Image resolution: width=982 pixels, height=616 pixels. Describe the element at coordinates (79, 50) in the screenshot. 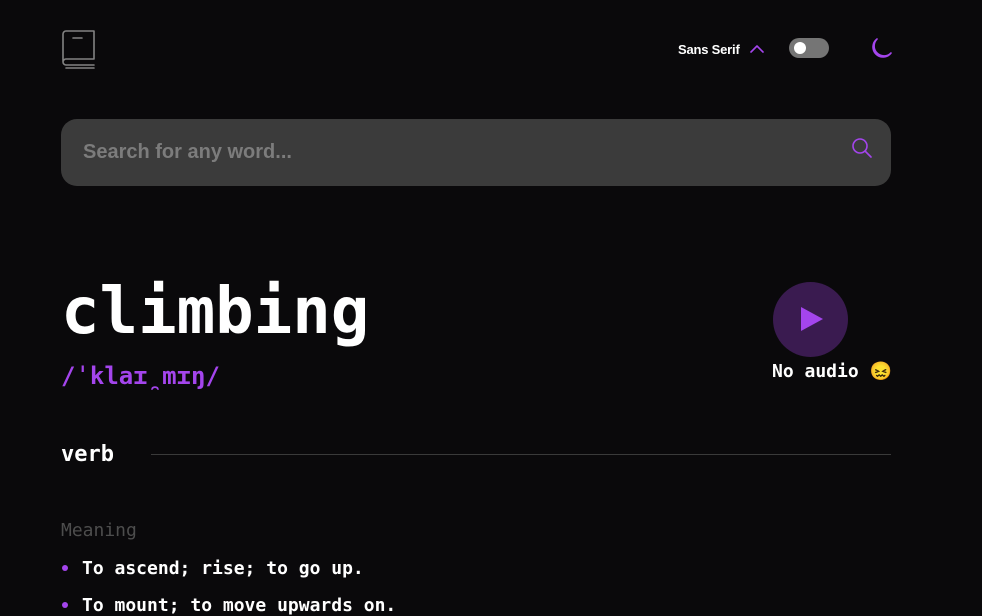

I see `book-icon` at that location.